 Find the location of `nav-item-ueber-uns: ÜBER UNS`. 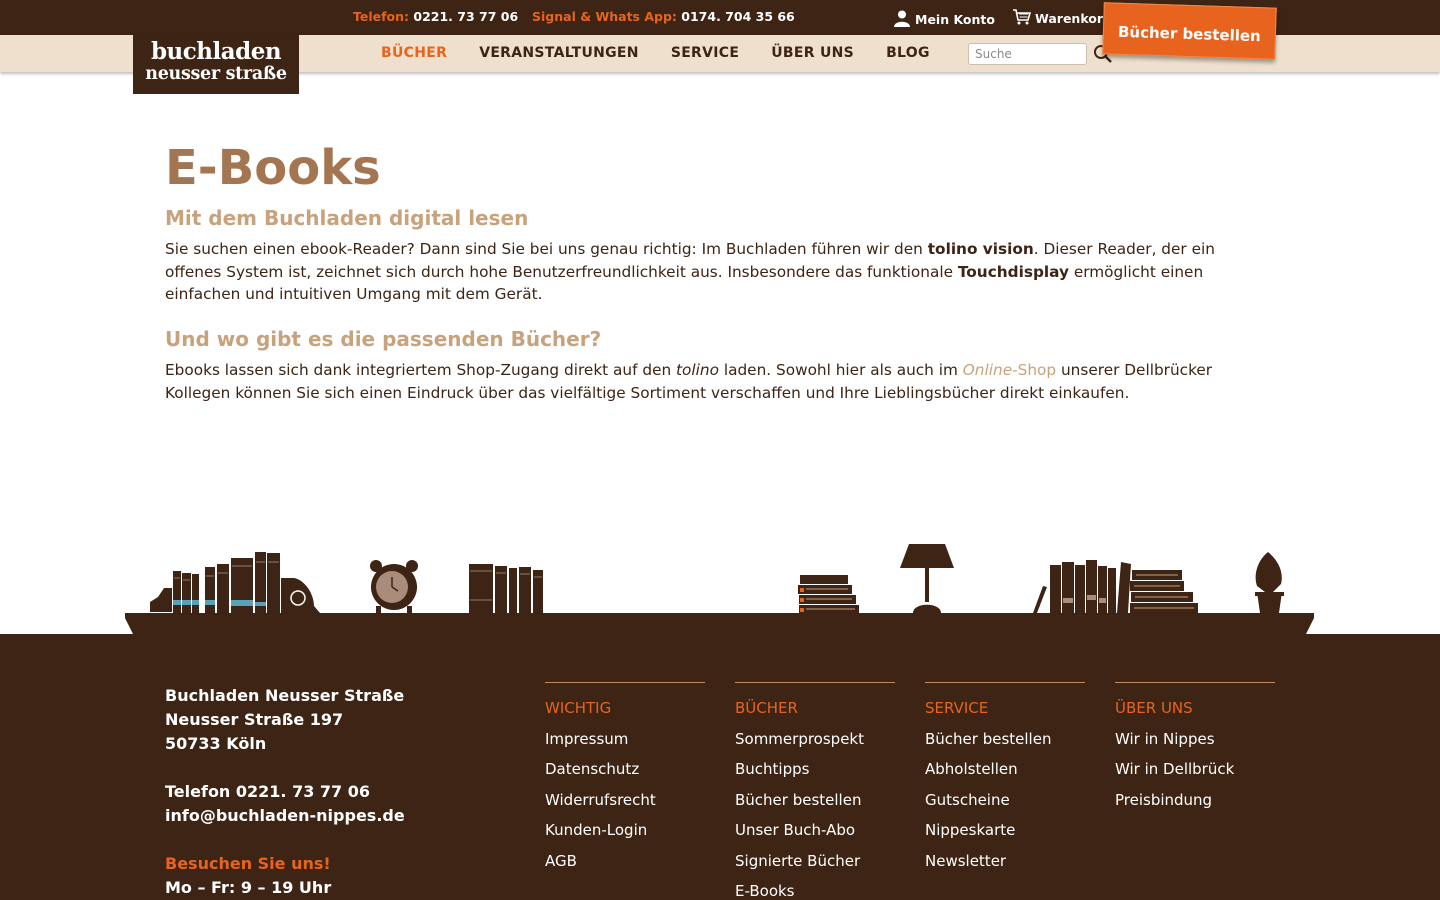

nav-item-ueber-uns: ÜBER UNS is located at coordinates (812, 53).